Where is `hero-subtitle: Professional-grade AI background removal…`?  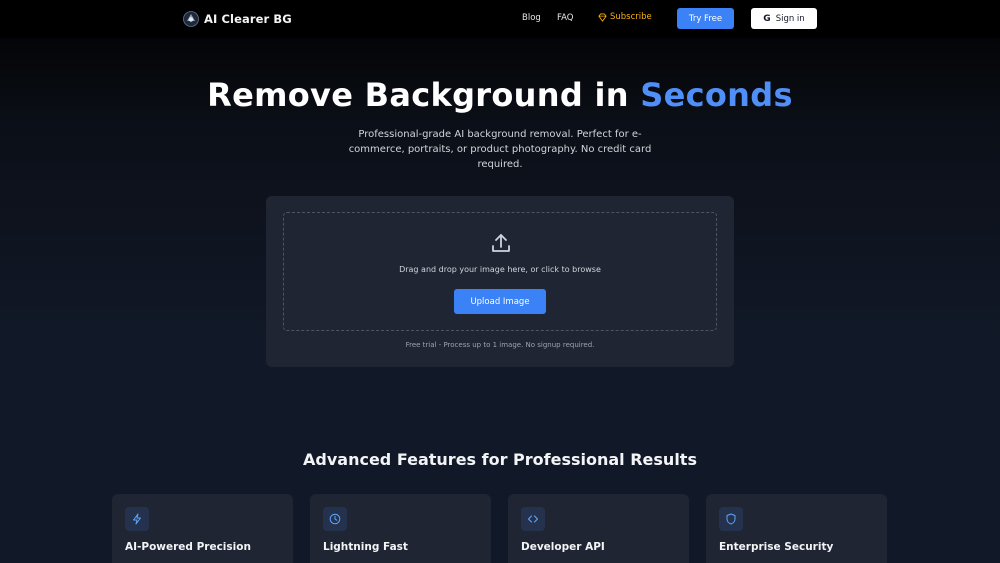 hero-subtitle: Professional-grade AI background removal… is located at coordinates (500, 149).